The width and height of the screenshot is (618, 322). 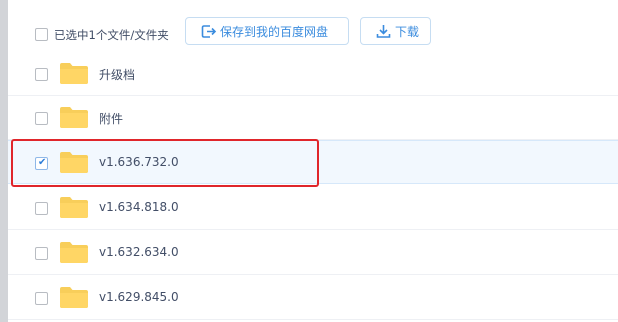 I want to click on file-name: 升级档, so click(x=117, y=74).